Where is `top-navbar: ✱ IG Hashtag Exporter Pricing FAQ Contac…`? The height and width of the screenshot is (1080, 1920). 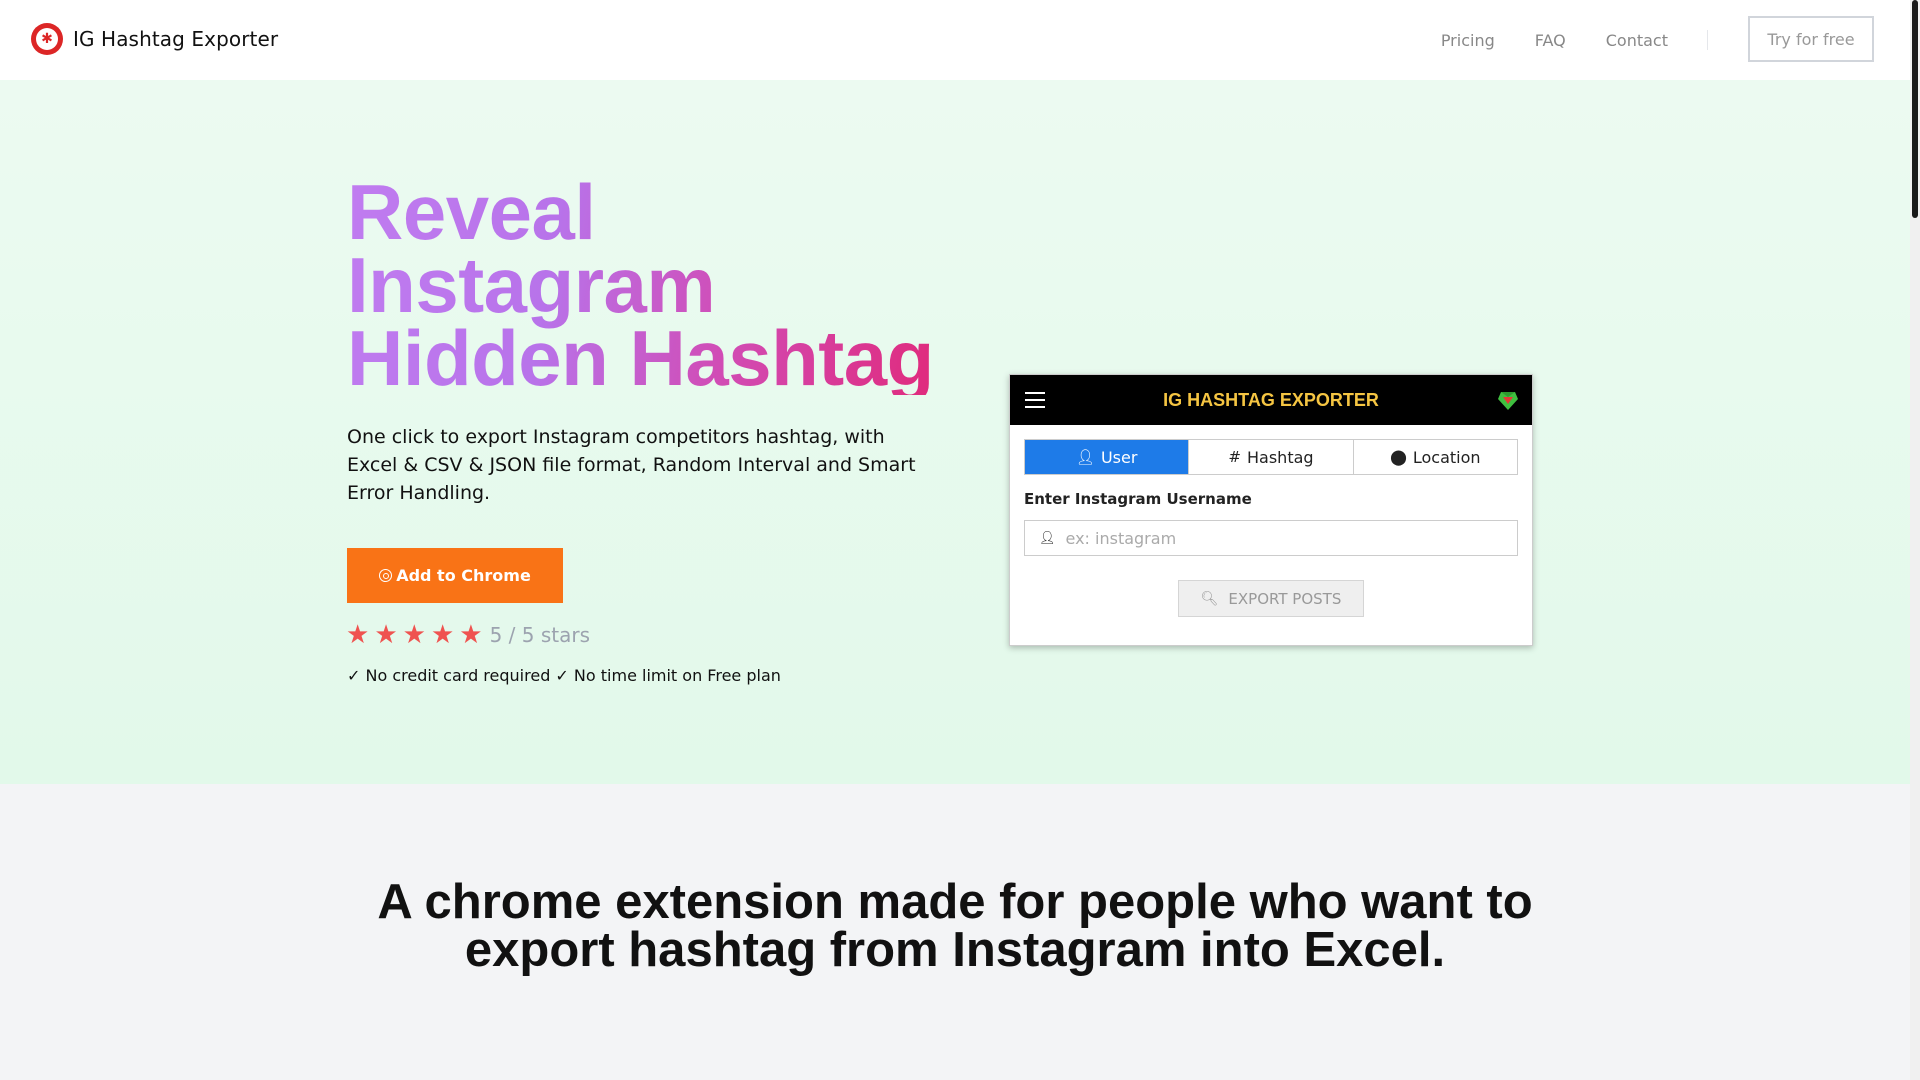
top-navbar: ✱ IG Hashtag Exporter Pricing FAQ Contac… is located at coordinates (955, 40).